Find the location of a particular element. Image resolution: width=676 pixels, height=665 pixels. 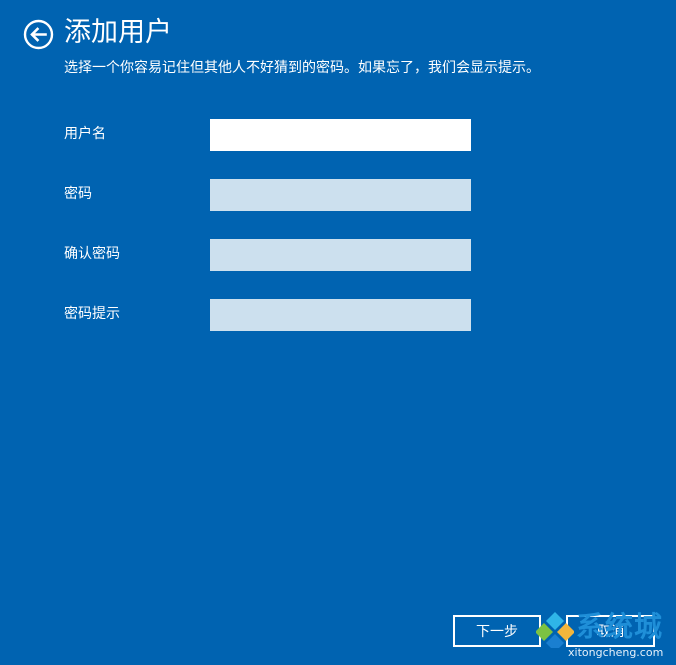

watermark-brand: 系统城 is located at coordinates (620, 626).